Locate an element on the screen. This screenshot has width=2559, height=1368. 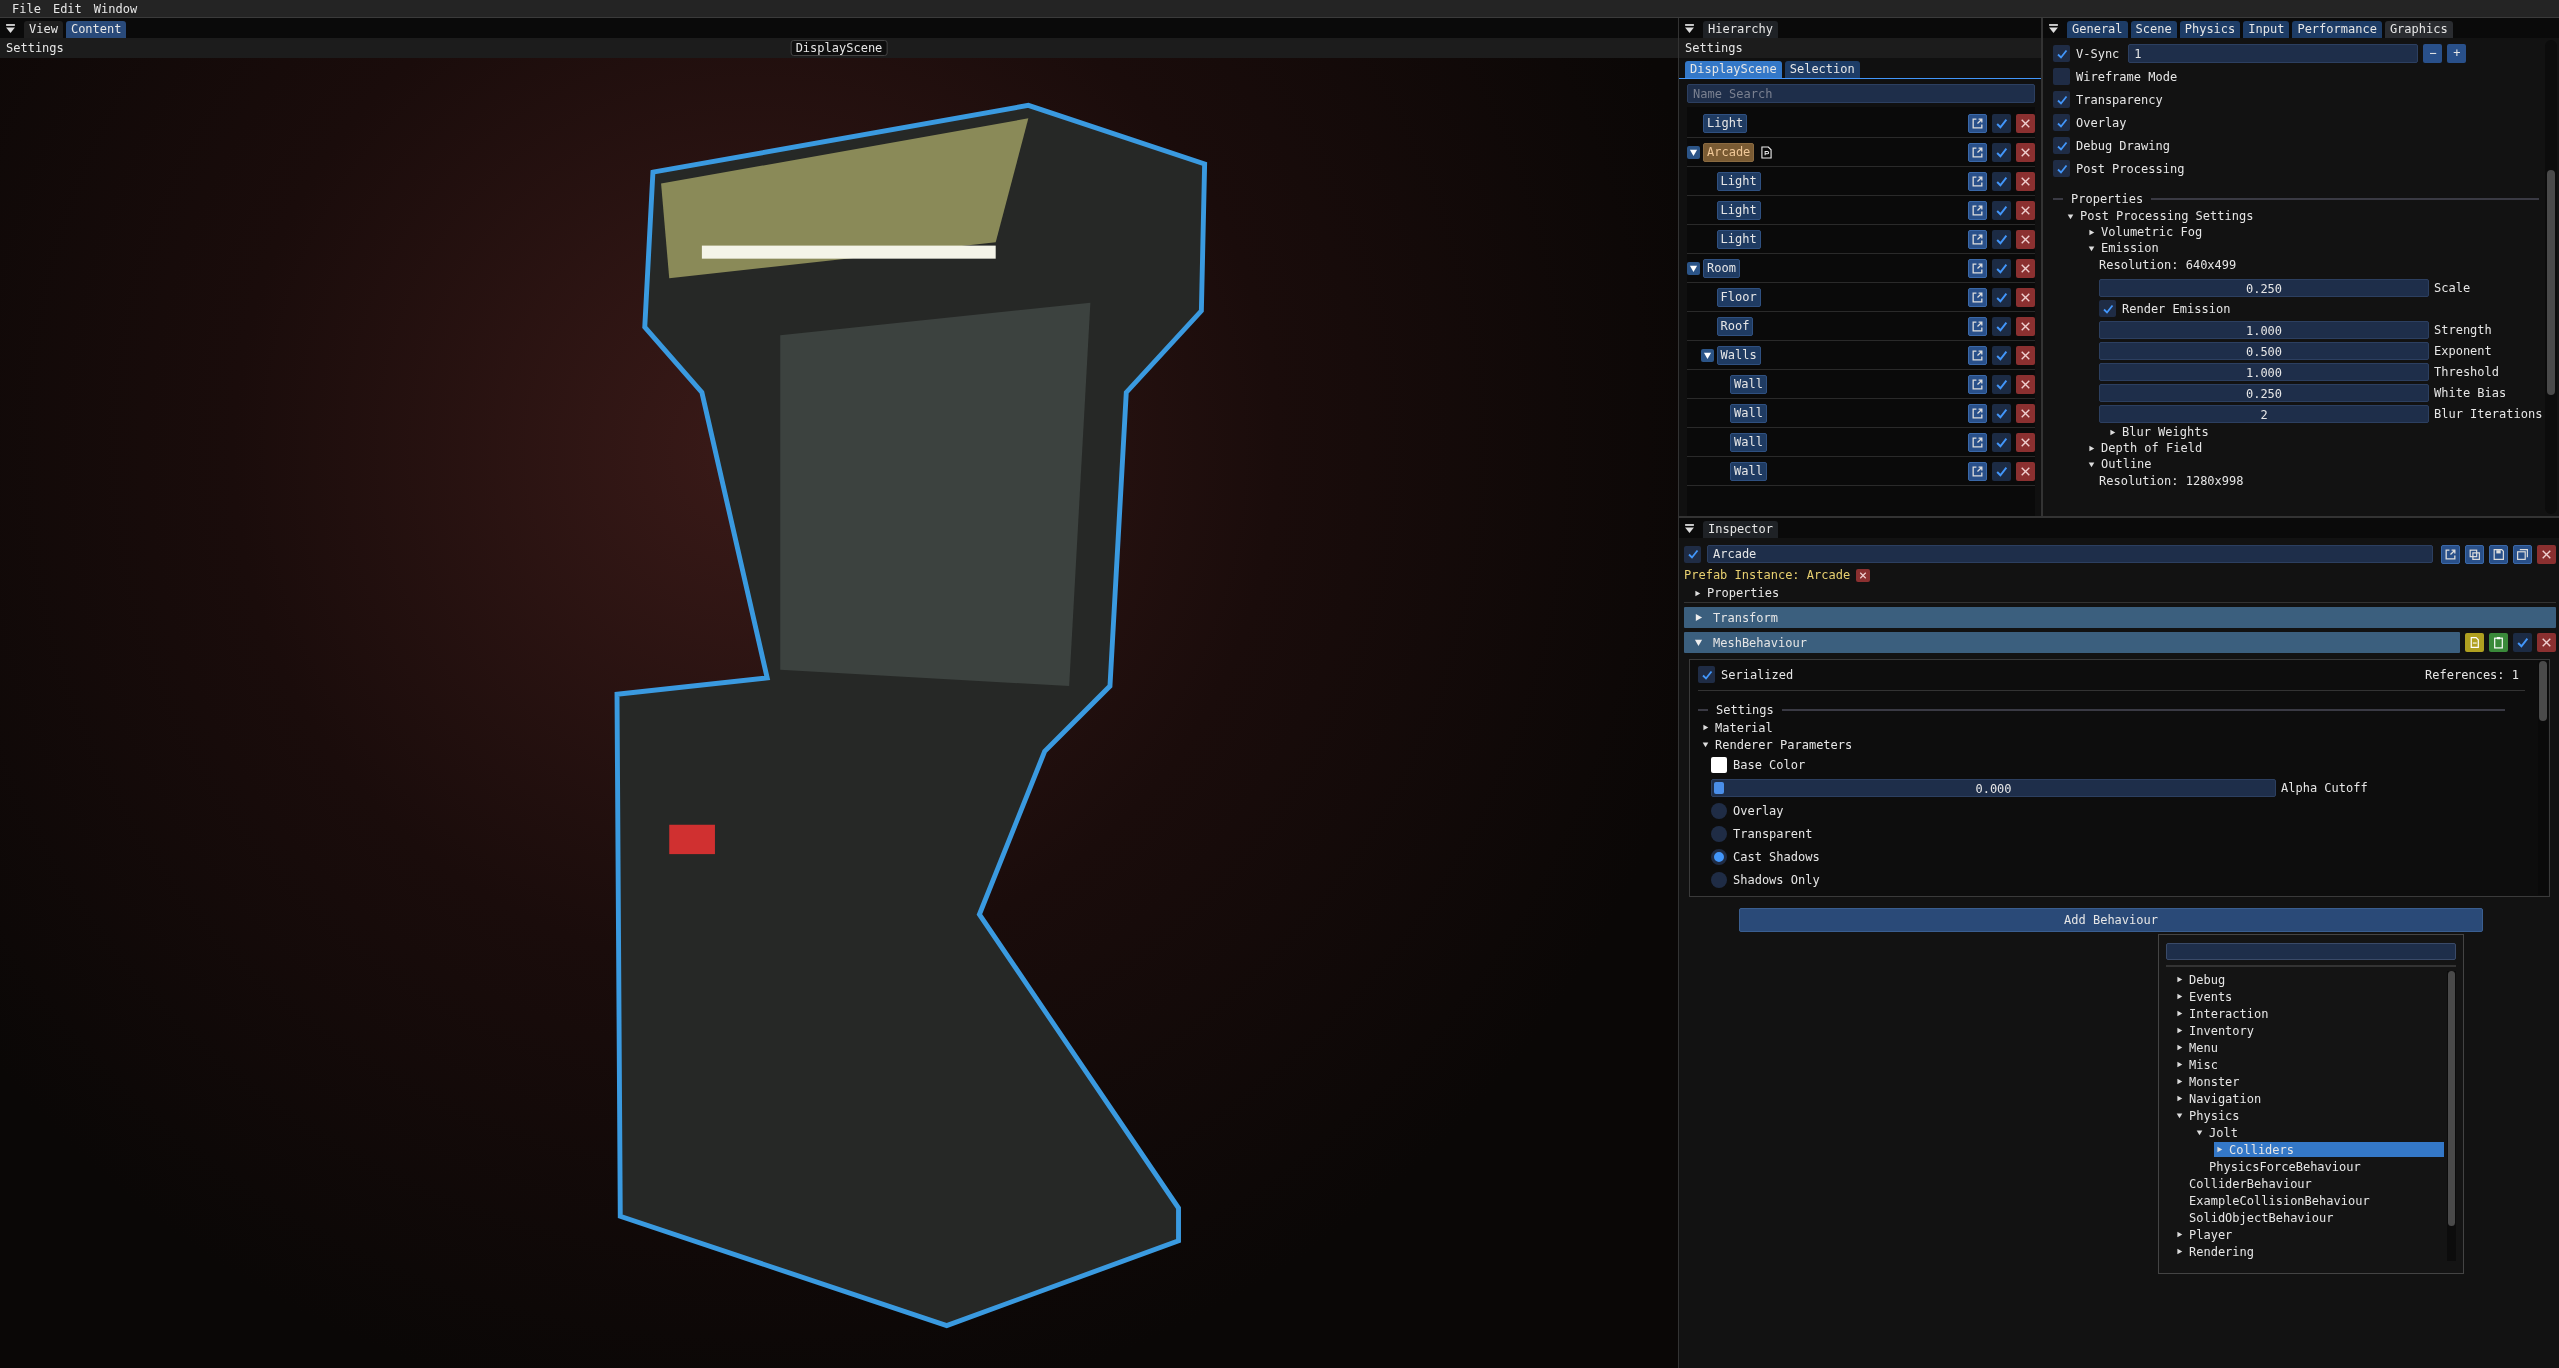
menu-item: Edit is located at coordinates (67, 8).